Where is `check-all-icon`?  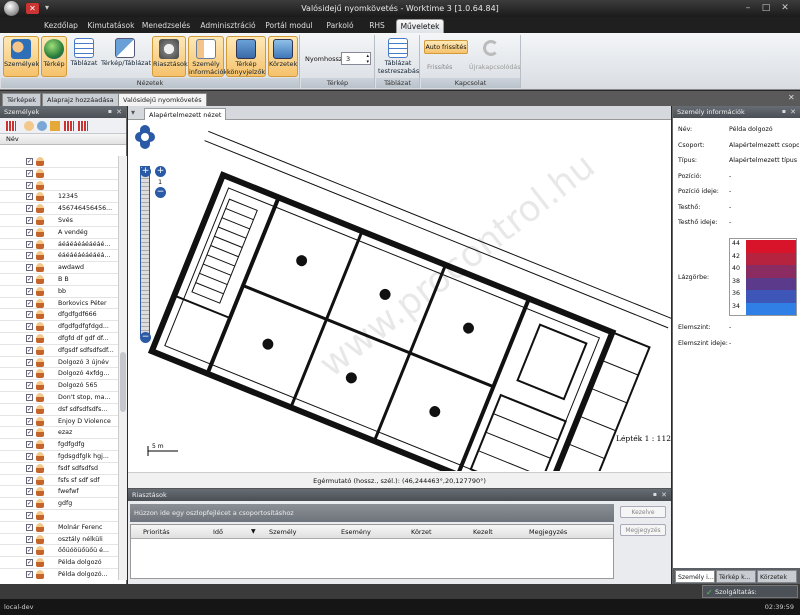
check-all-icon is located at coordinates (11, 126).